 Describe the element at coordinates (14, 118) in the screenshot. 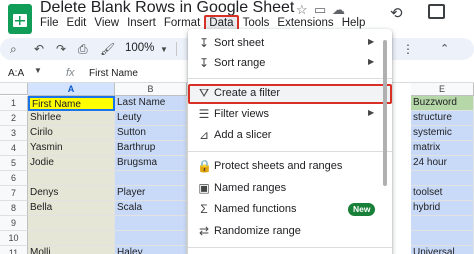

I see `row-header: 2` at that location.